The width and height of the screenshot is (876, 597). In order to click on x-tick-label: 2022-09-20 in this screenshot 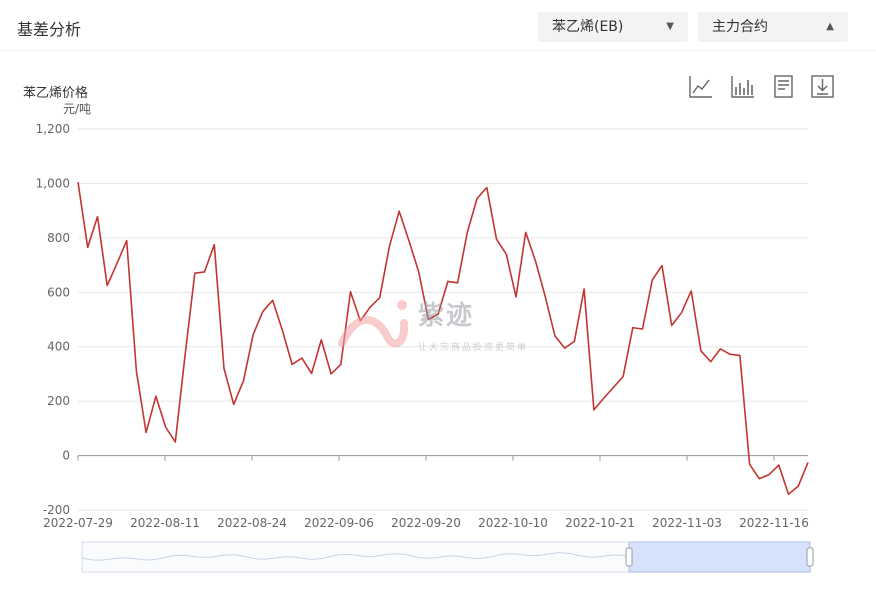, I will do `click(426, 523)`.